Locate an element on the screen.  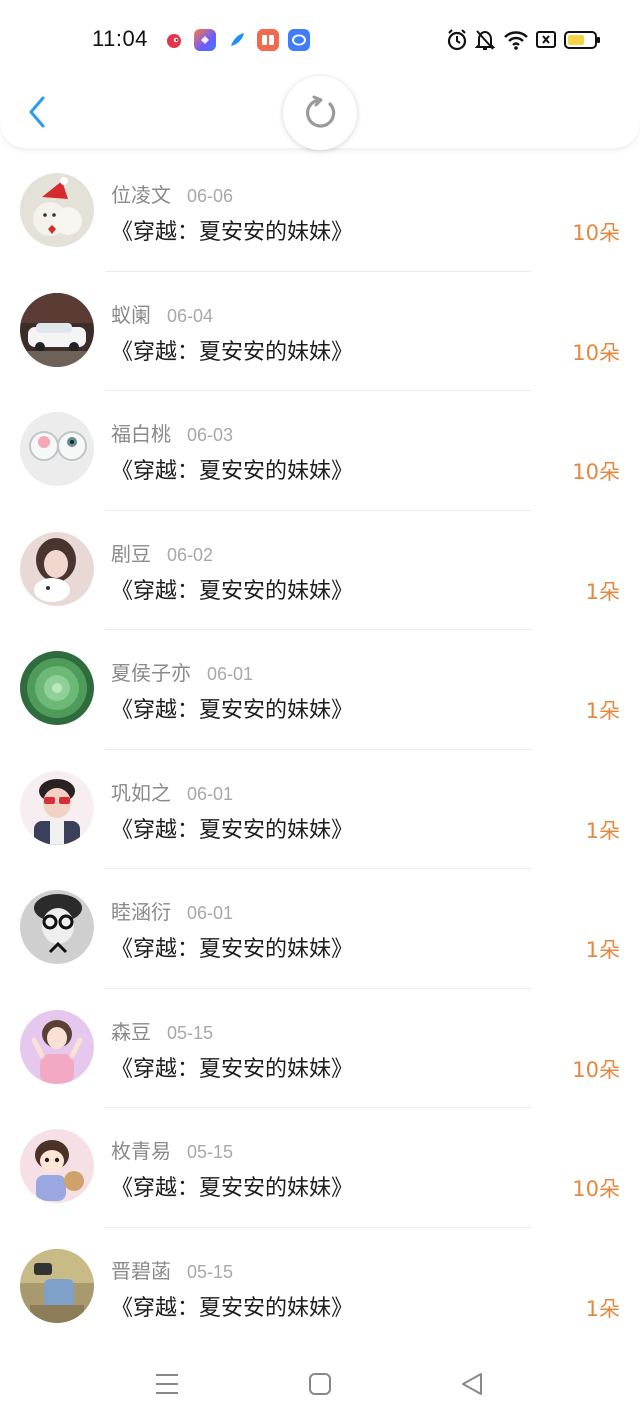
user-name: 夏侯子亦 06-01 is located at coordinates (182, 673).